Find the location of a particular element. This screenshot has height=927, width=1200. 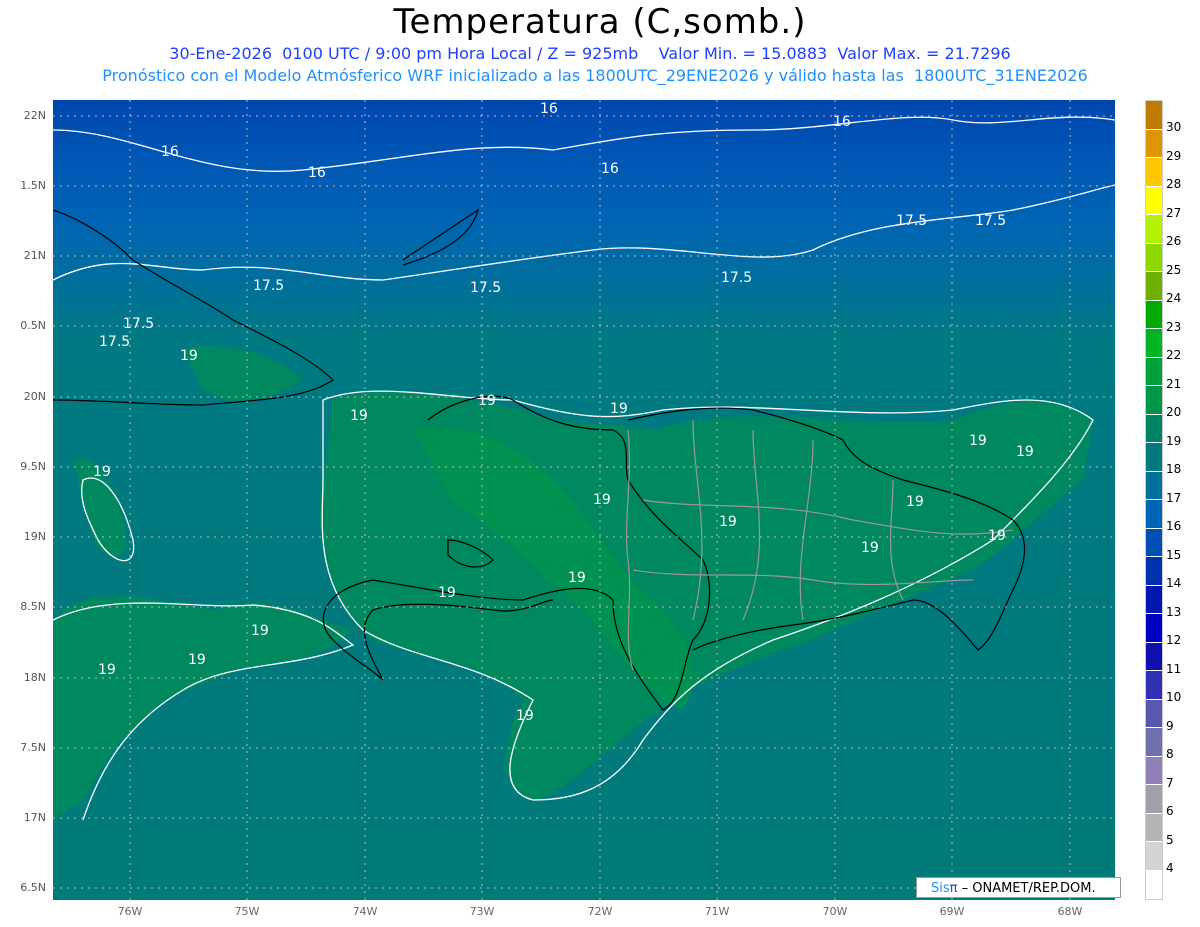

lon-label: 76W is located at coordinates (130, 911).